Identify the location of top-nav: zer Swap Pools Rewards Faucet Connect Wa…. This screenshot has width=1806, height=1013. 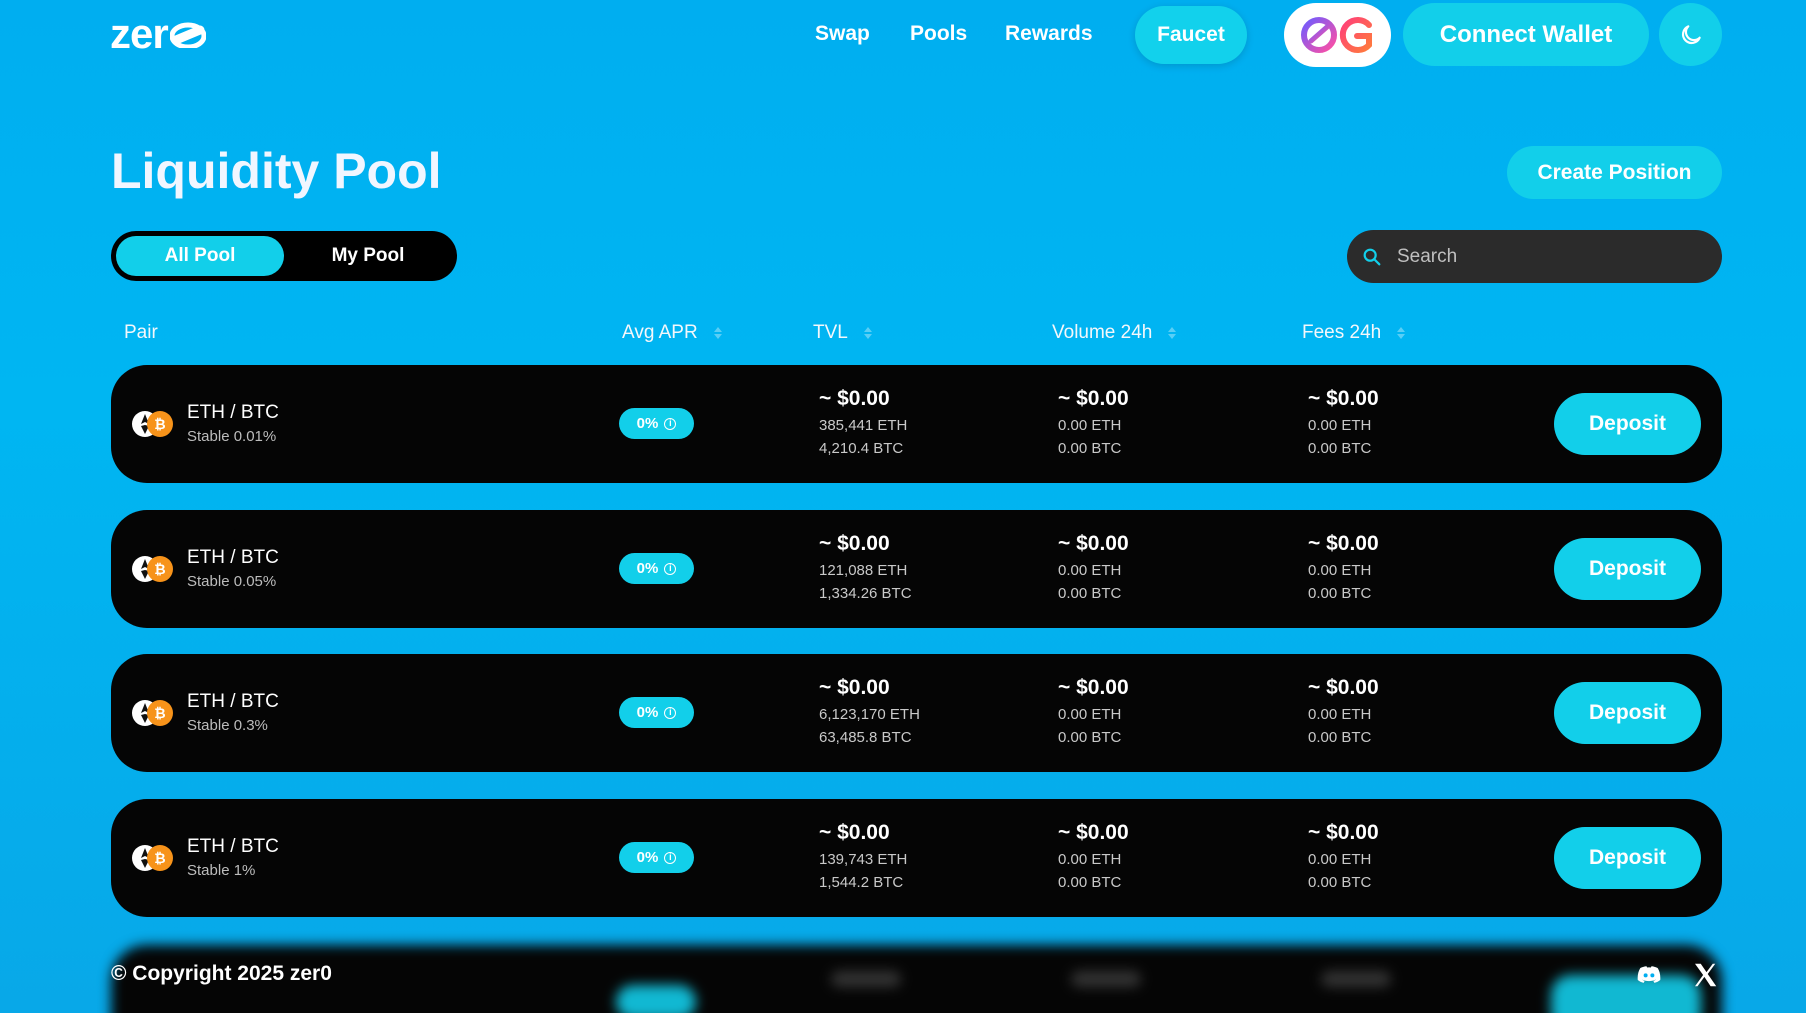
(903, 35).